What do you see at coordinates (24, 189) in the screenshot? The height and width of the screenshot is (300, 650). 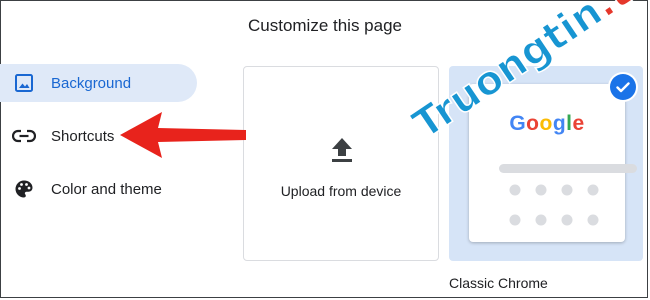 I see `palette-icon` at bounding box center [24, 189].